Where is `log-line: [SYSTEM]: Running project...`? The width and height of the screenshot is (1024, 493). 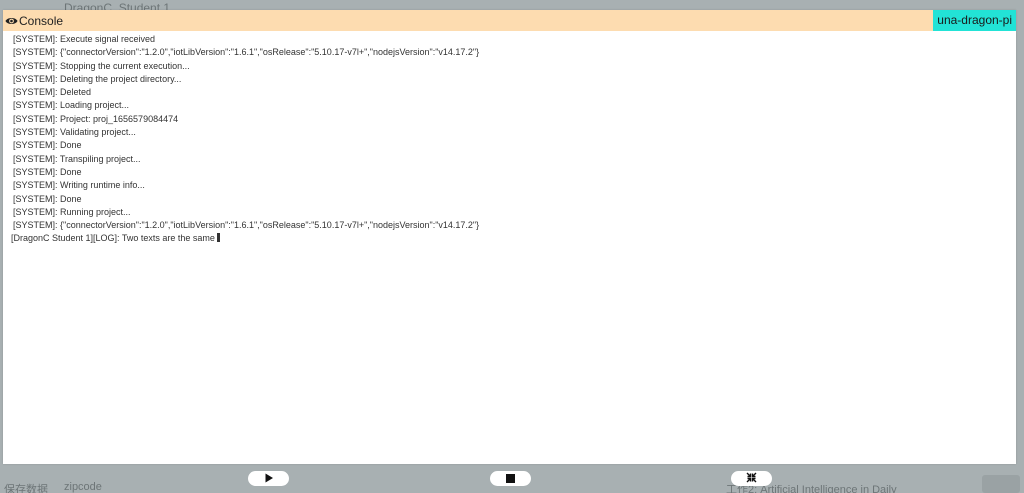 log-line: [SYSTEM]: Running project... is located at coordinates (72, 211).